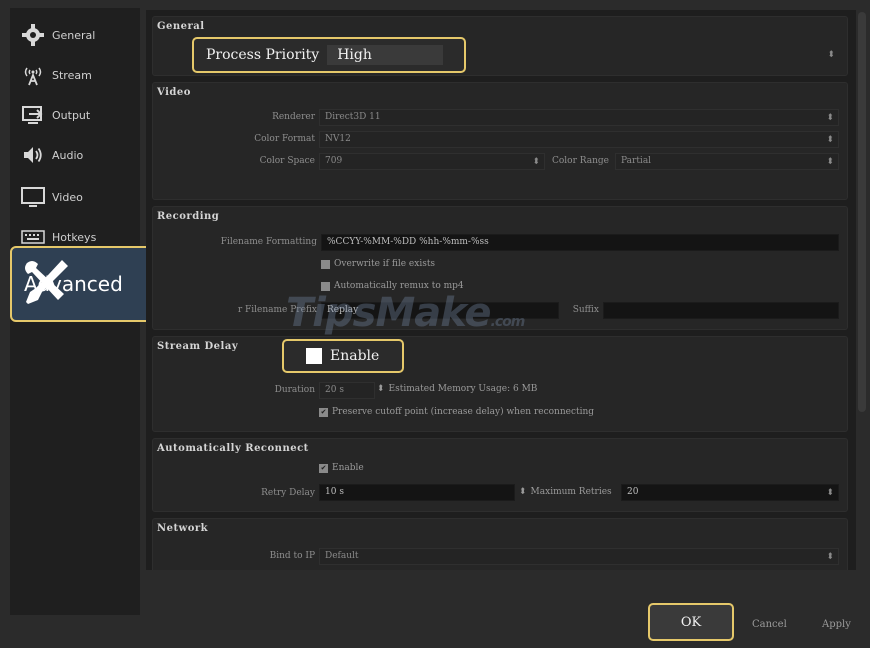 Image resolution: width=870 pixels, height=648 pixels. What do you see at coordinates (347, 390) in the screenshot?
I see `duration-spinbox: 20 s` at bounding box center [347, 390].